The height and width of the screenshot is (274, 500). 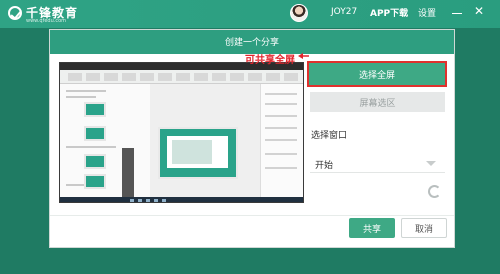 What do you see at coordinates (46, 21) in the screenshot?
I see `brand-url: www.qfedu.com` at bounding box center [46, 21].